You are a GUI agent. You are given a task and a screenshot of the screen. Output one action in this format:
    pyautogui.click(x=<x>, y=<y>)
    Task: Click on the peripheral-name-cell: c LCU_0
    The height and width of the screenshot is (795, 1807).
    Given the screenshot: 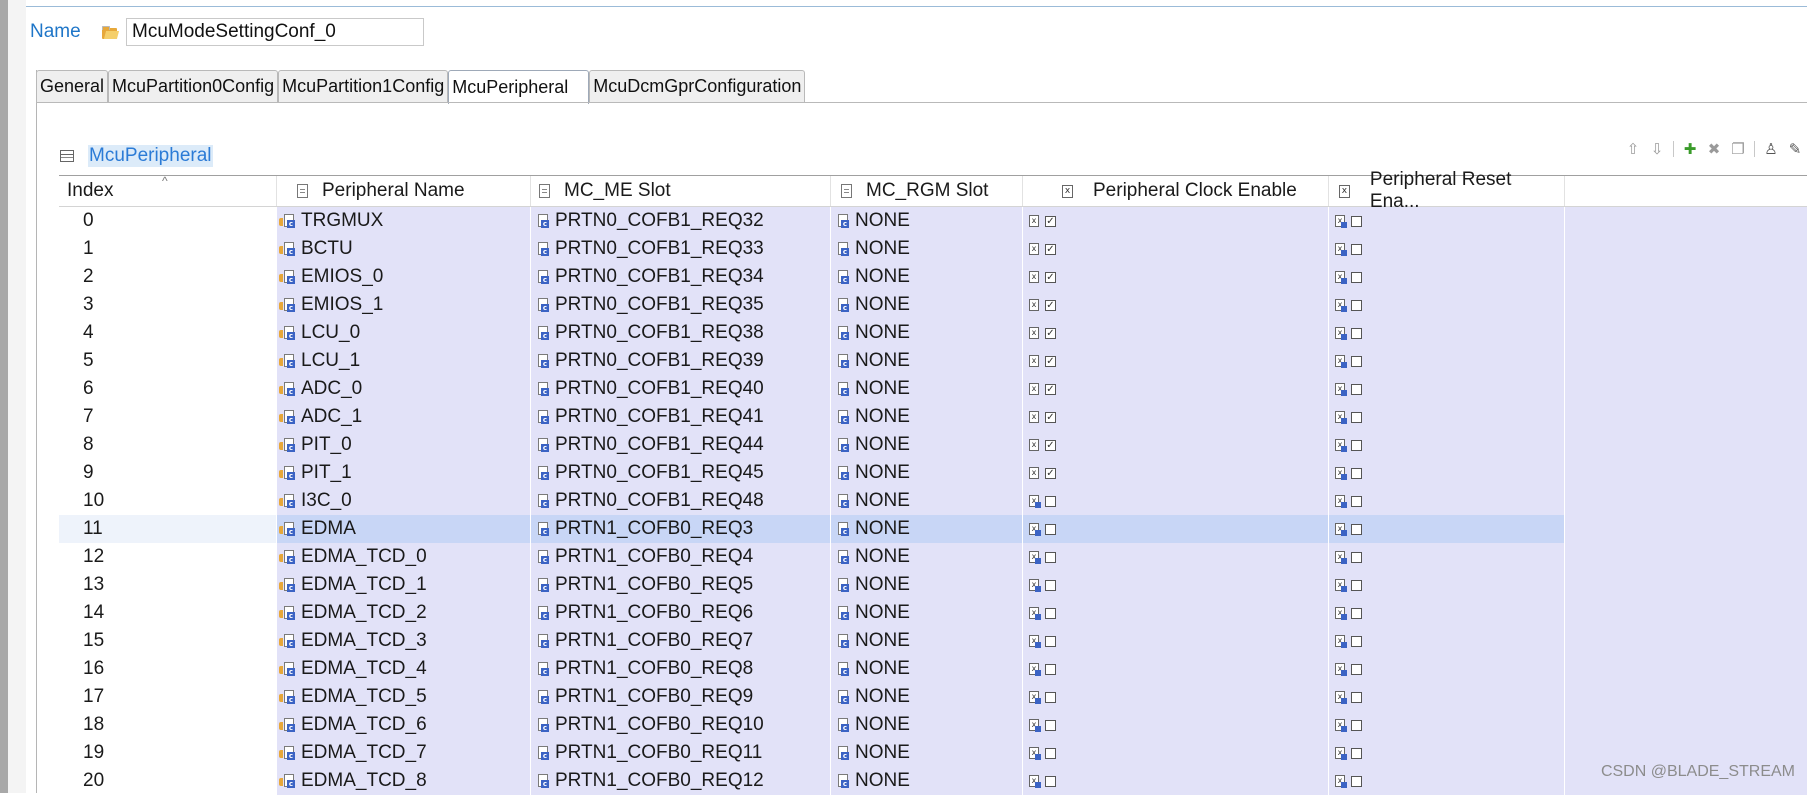 What is the action you would take?
    pyautogui.click(x=404, y=333)
    